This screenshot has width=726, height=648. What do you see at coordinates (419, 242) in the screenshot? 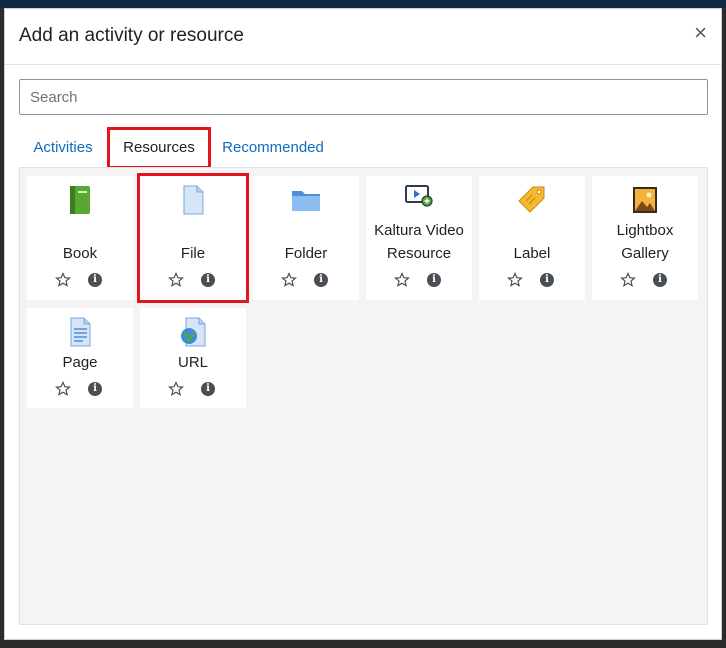
I see `resource-label: Kaltura Video Resource` at bounding box center [419, 242].